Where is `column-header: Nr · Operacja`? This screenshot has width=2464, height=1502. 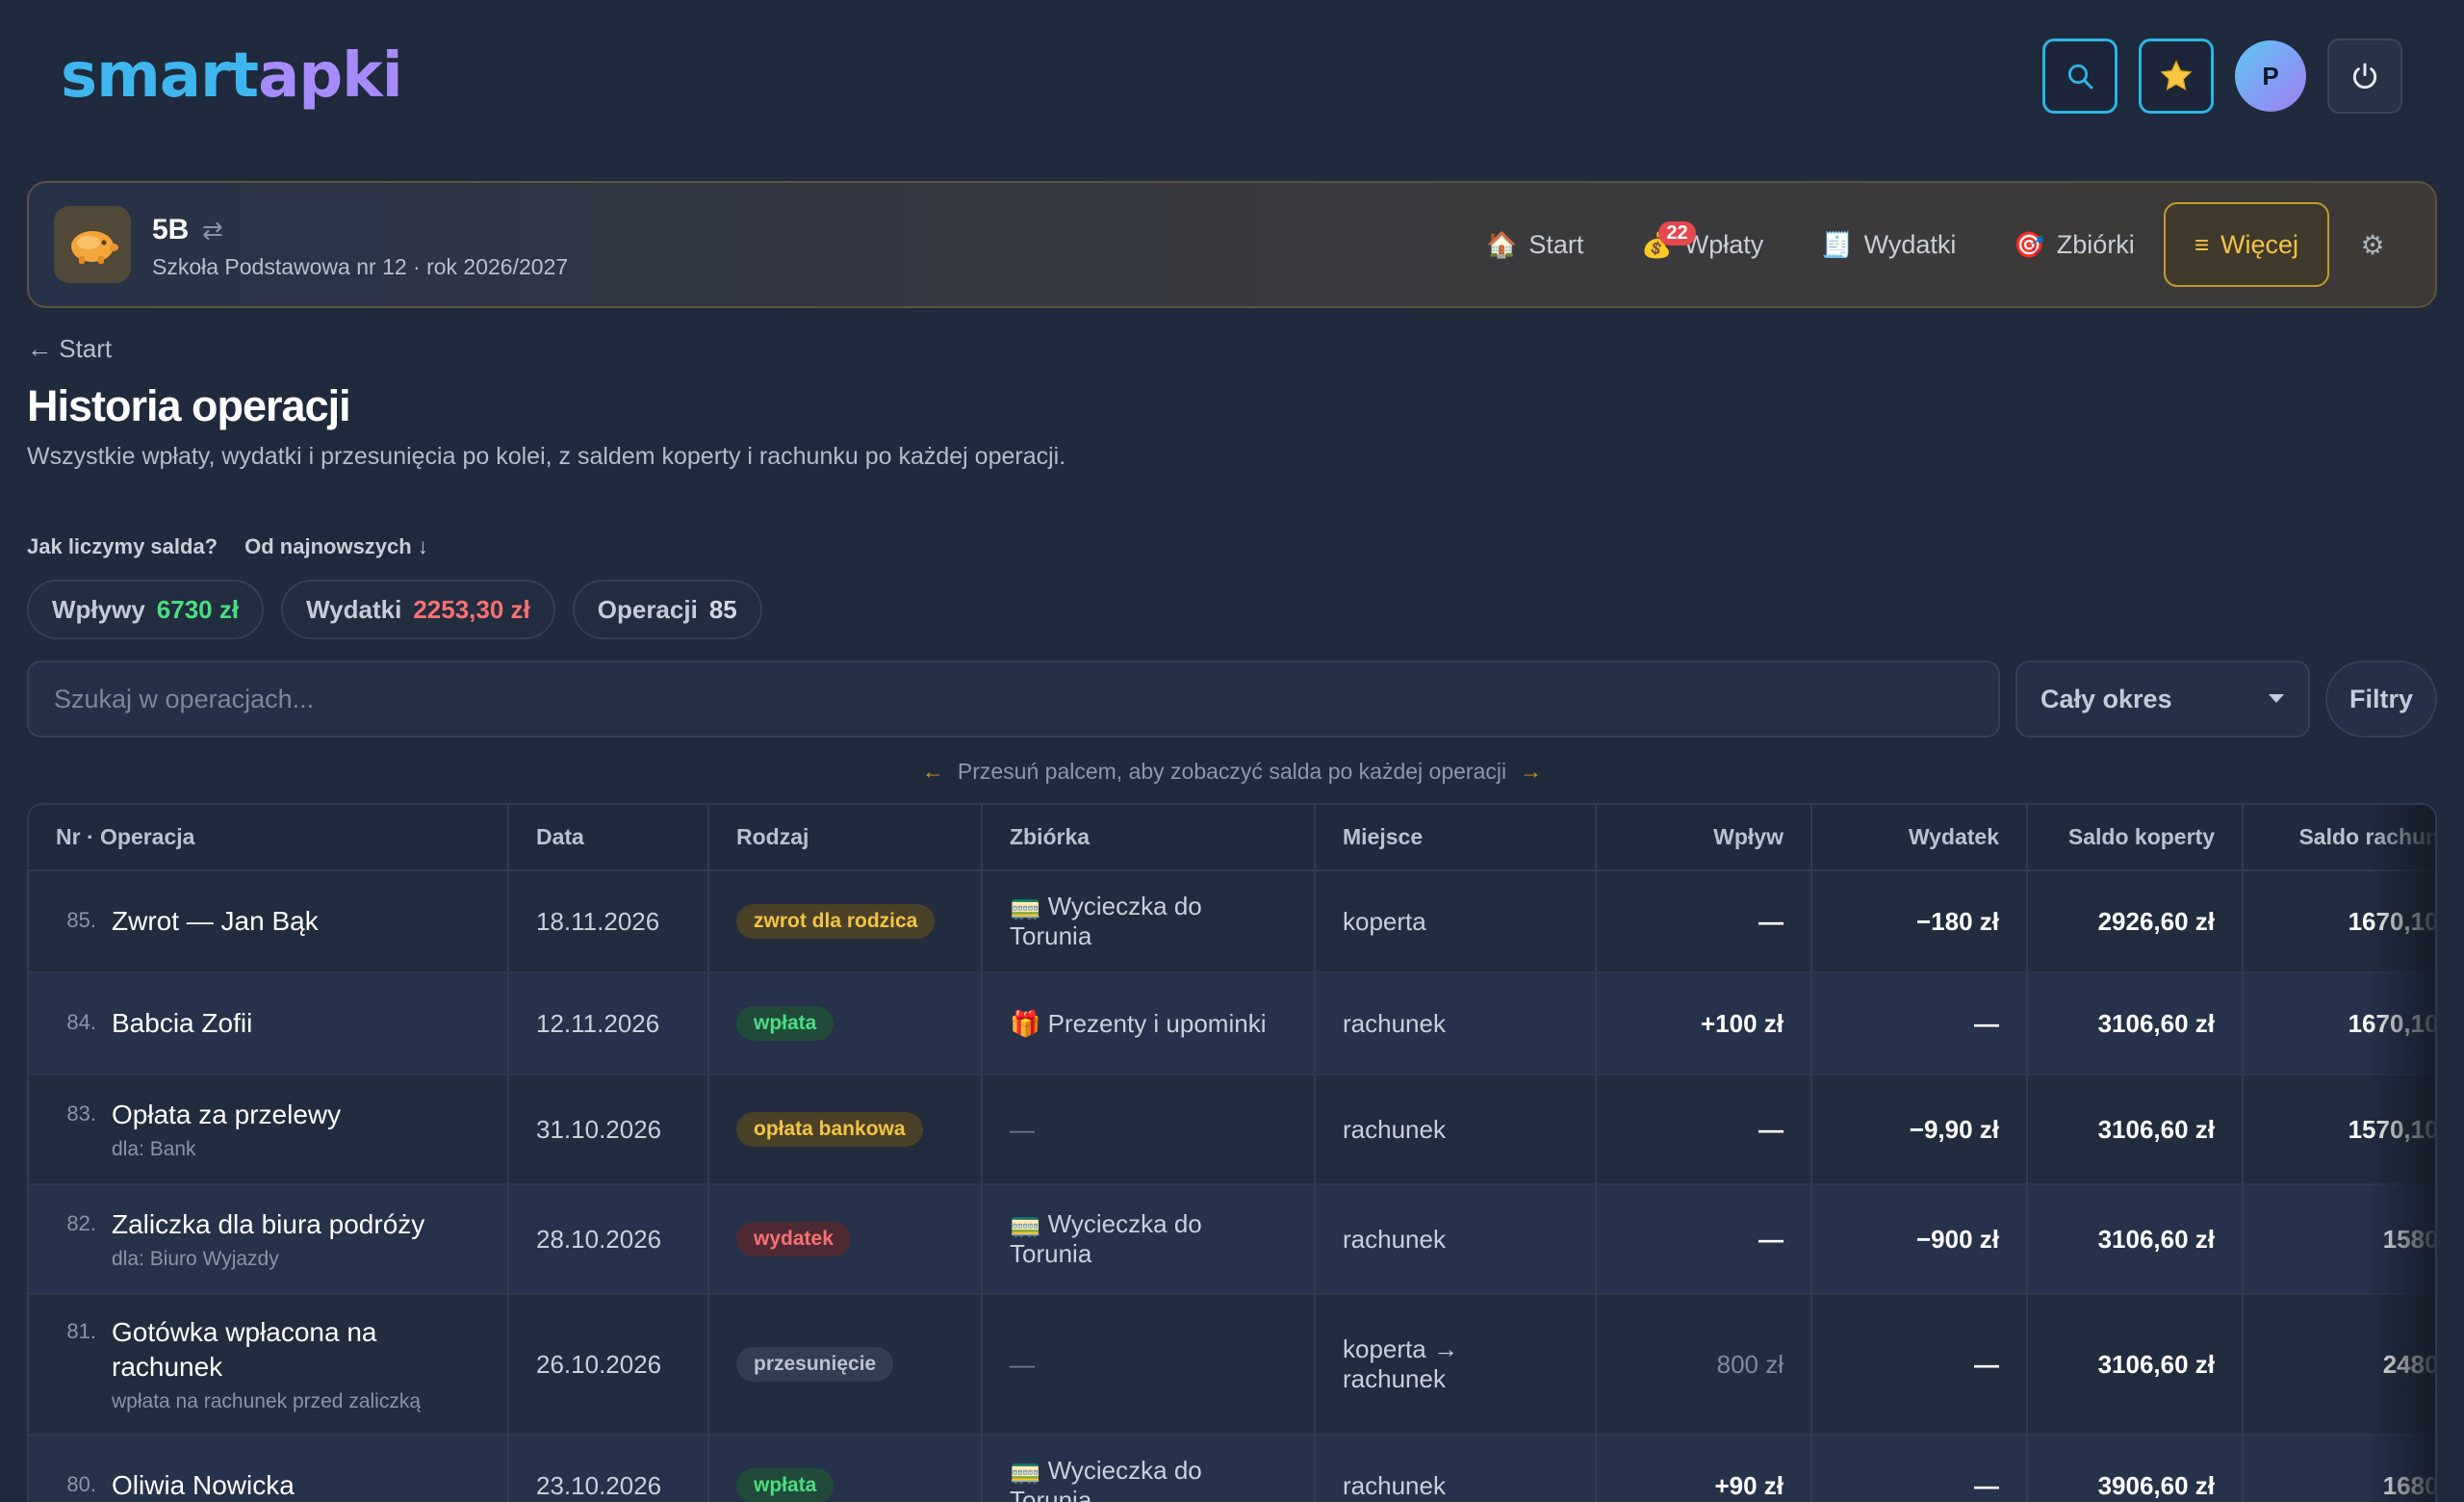 column-header: Nr · Operacja is located at coordinates (269, 838).